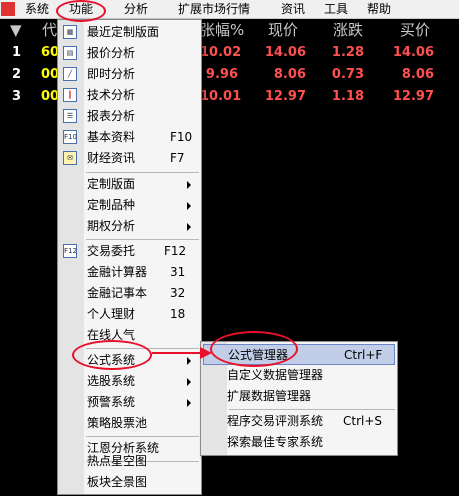 The width and height of the screenshot is (459, 496). Describe the element at coordinates (206, 353) in the screenshot. I see `annotation-arrow-head` at that location.